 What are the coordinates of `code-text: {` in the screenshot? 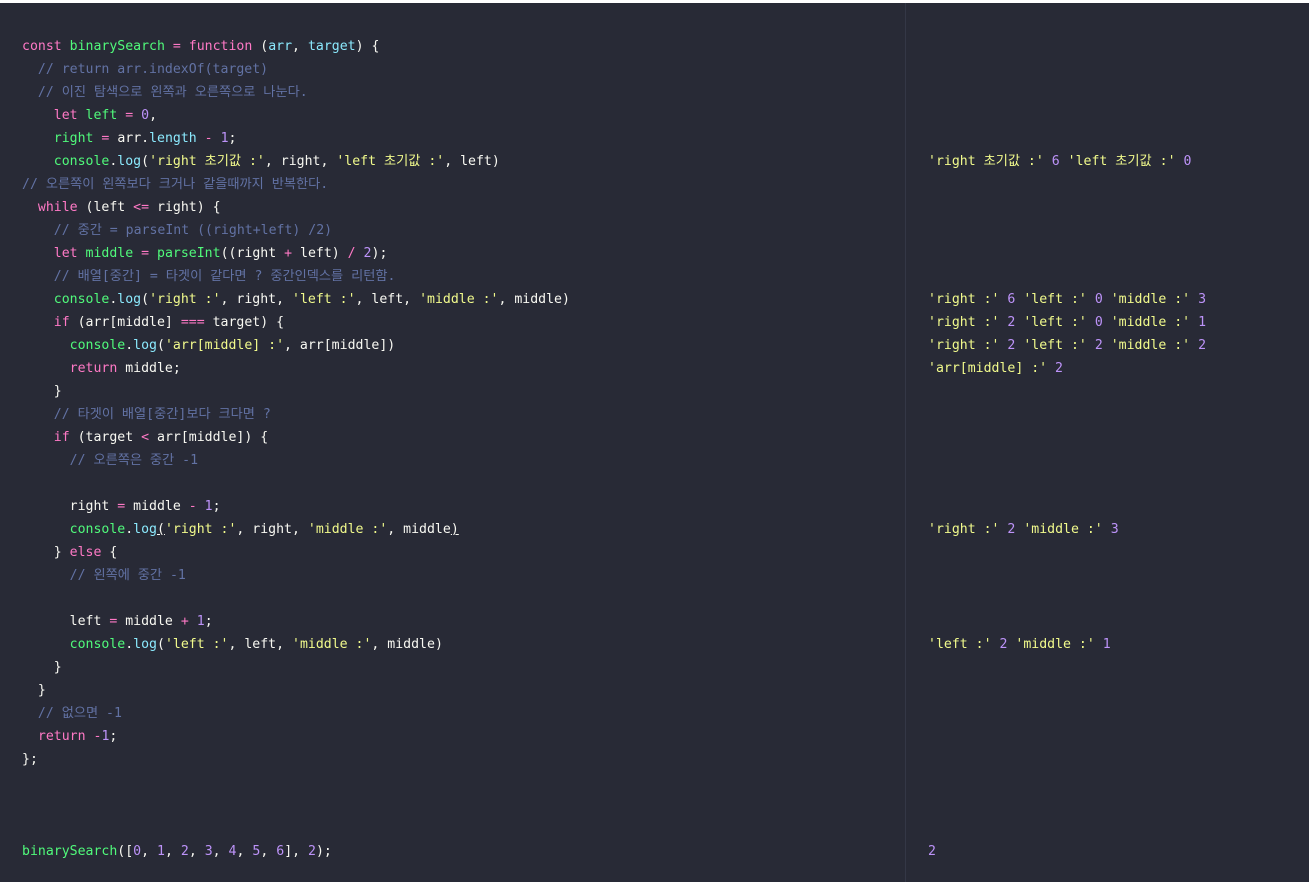 It's located at (109, 552).